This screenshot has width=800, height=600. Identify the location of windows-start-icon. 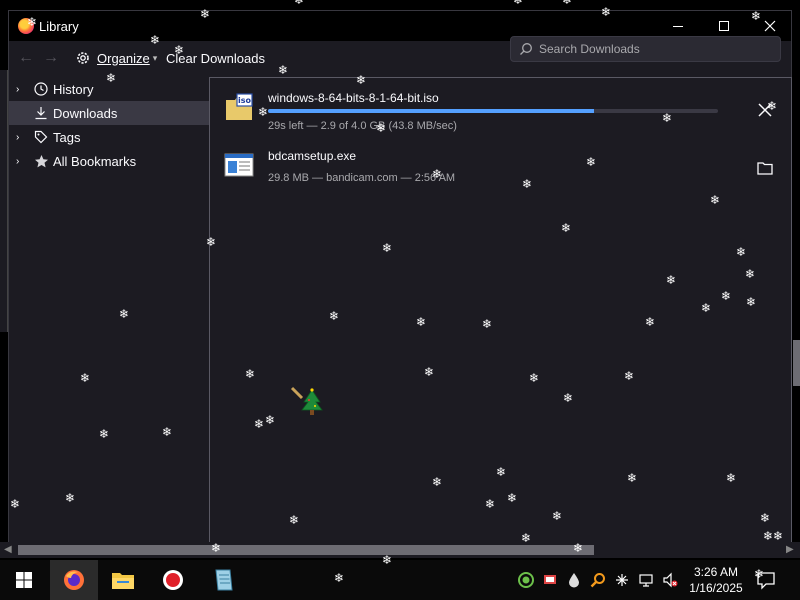
(24, 580).